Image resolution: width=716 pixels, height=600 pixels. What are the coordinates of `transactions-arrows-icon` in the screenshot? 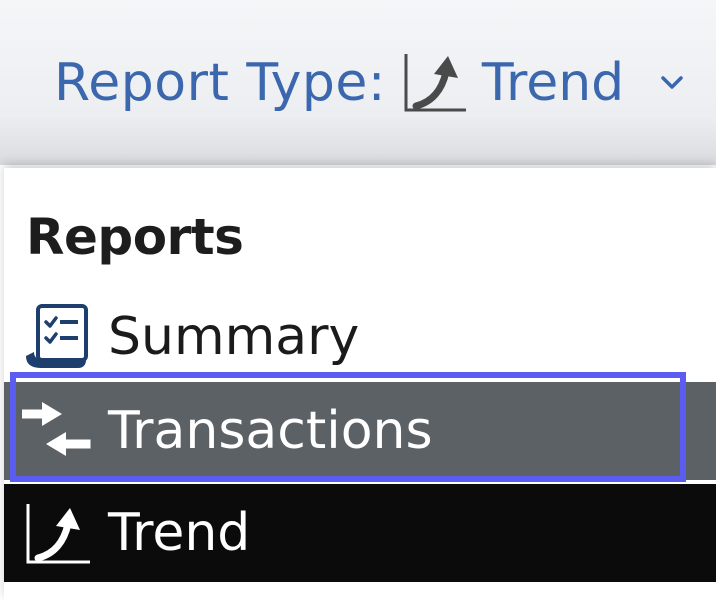 It's located at (55, 431).